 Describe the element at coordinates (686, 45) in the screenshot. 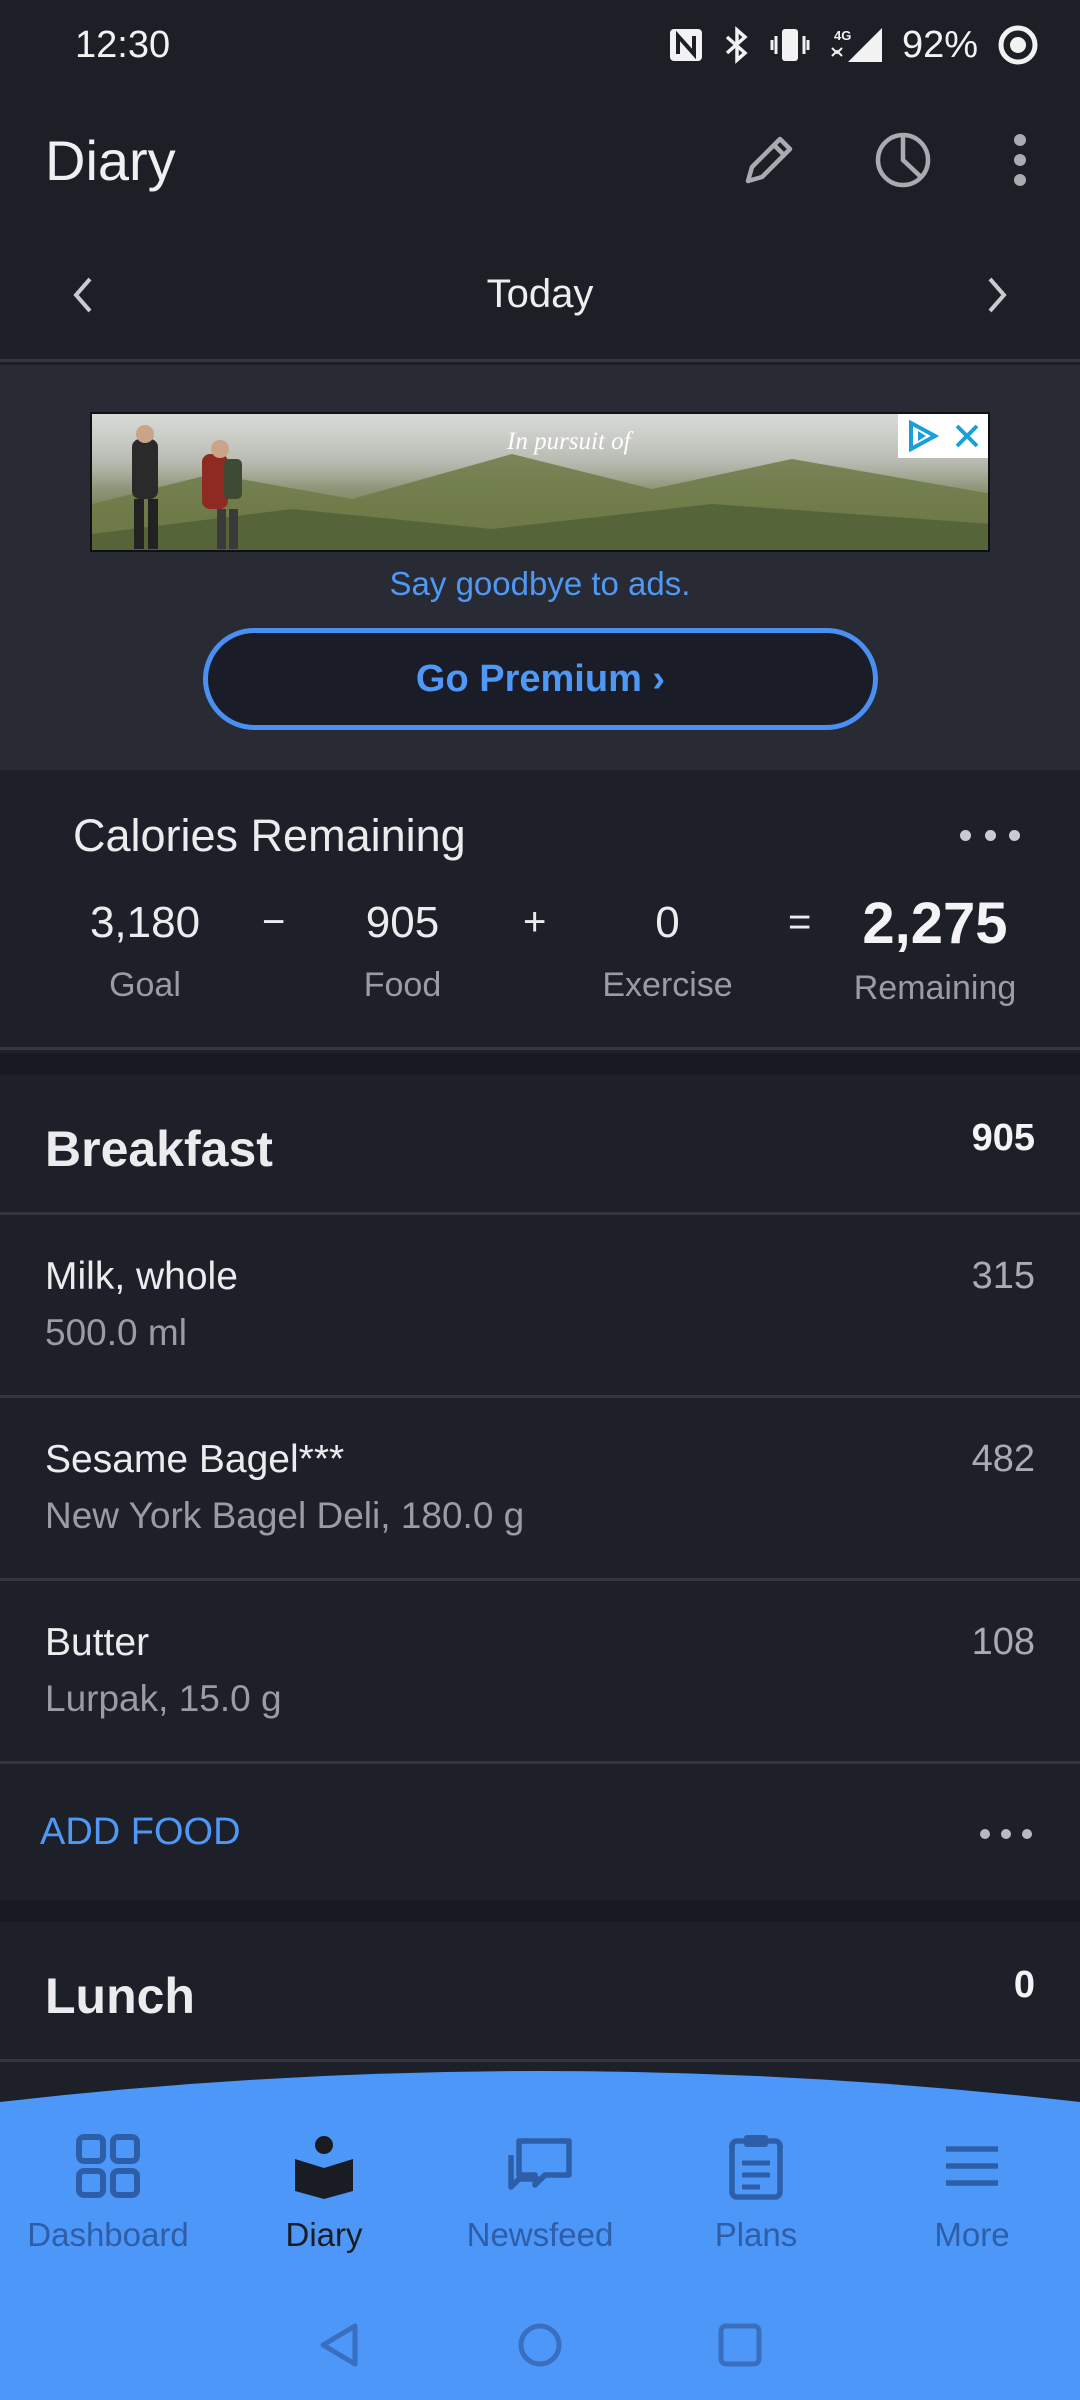

I see `nfc-icon` at that location.